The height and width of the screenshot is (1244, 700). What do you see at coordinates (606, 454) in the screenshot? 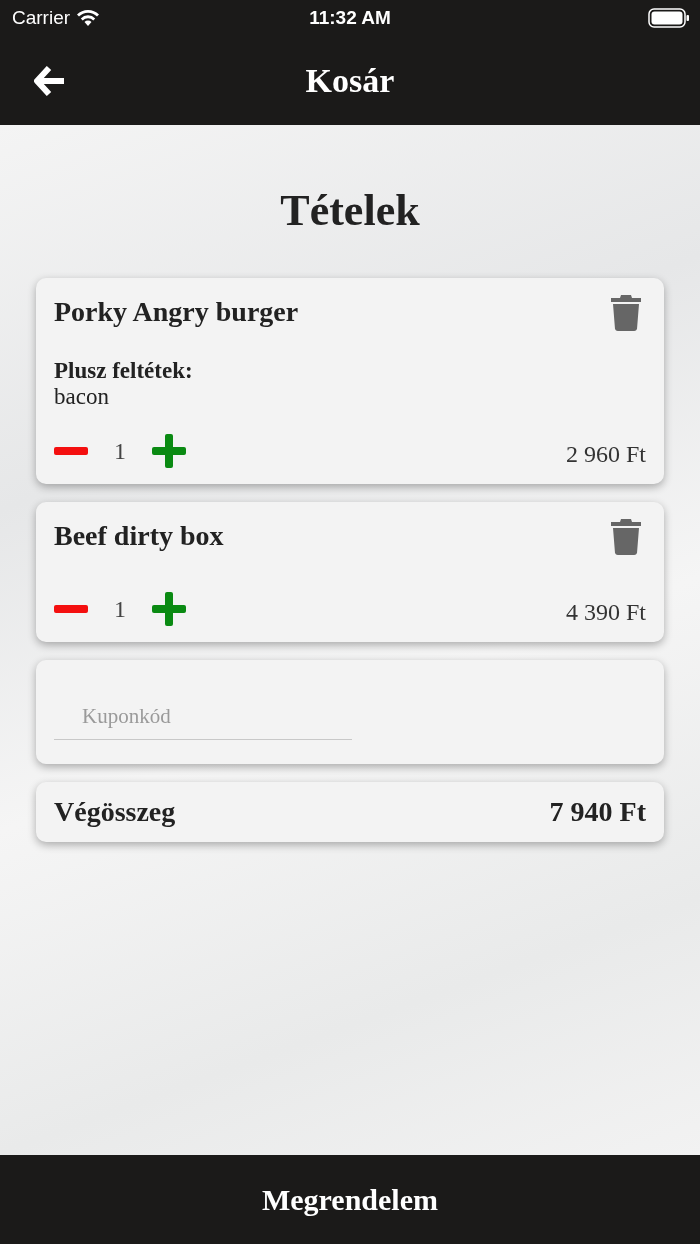
I see `item-price: 2 960 Ft` at bounding box center [606, 454].